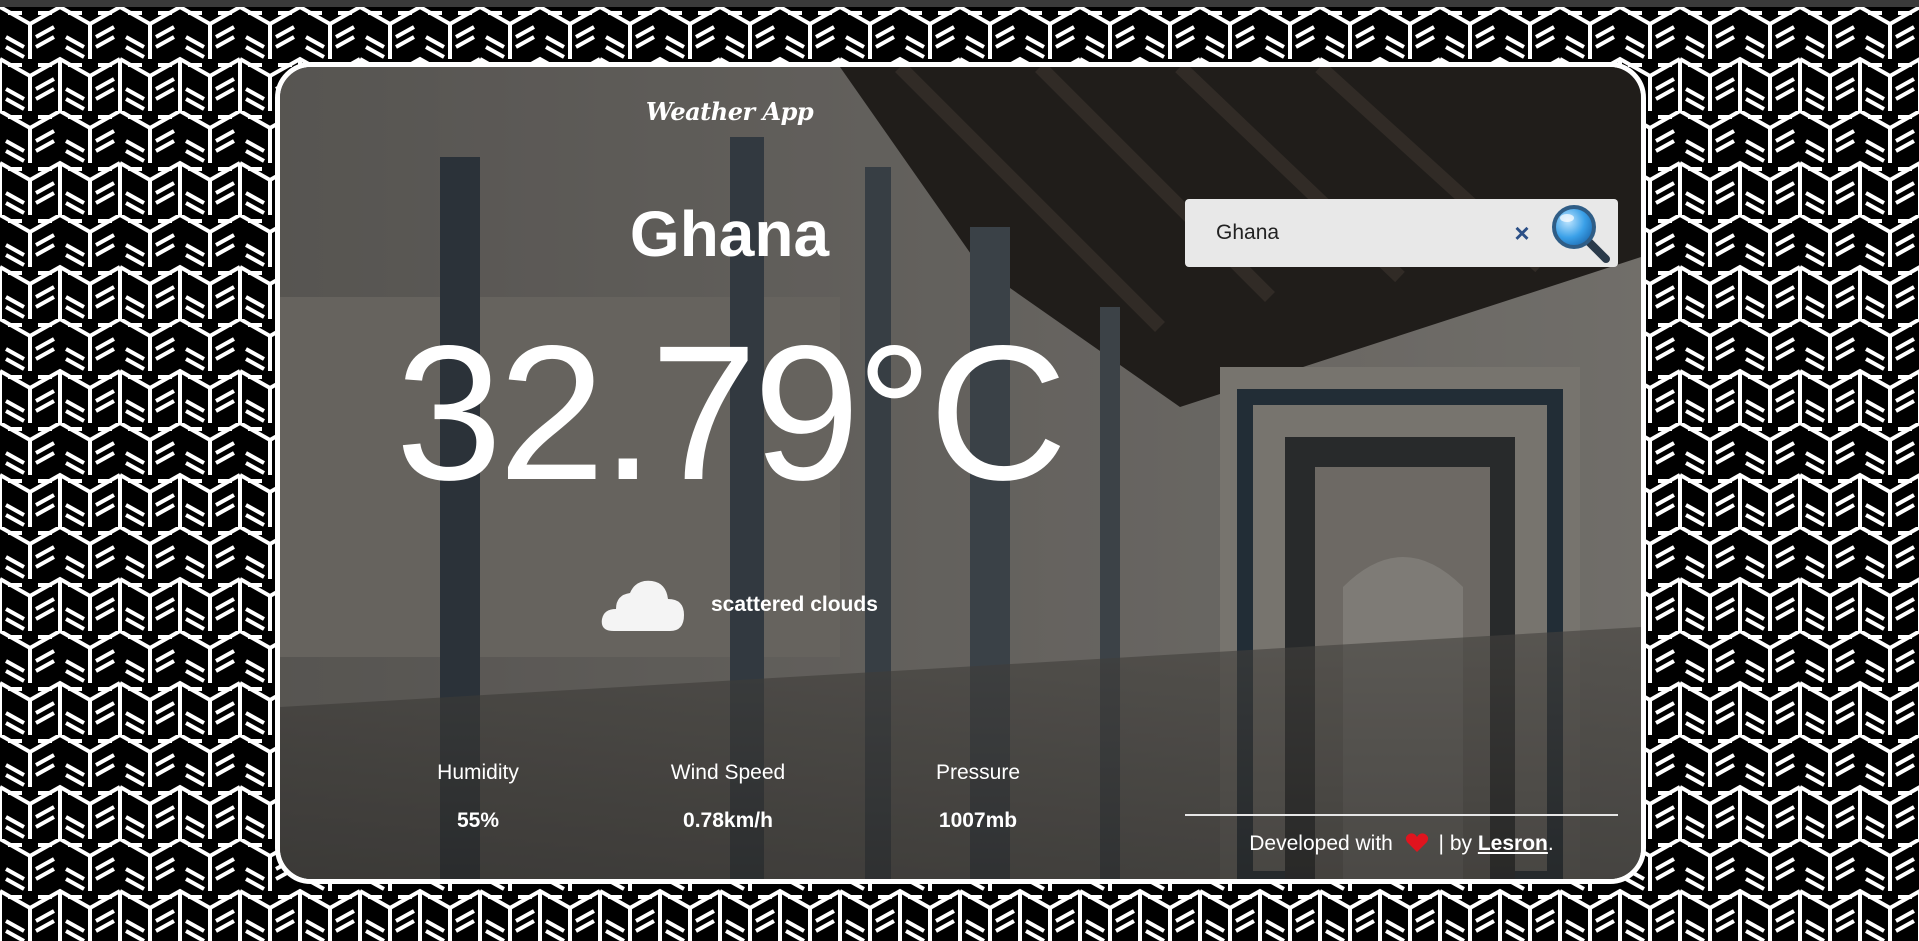  I want to click on pressure-value: 1007mb, so click(978, 820).